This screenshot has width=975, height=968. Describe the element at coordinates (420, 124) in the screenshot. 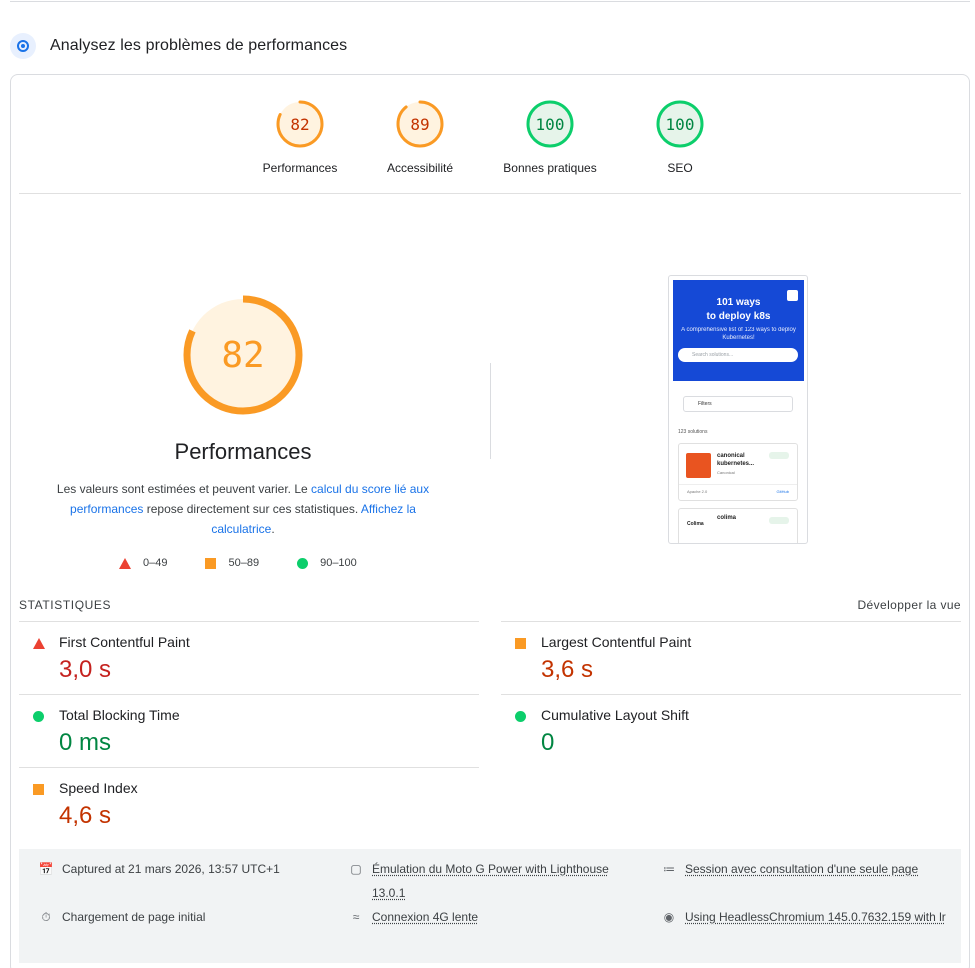

I see `gauge-score: 89` at that location.